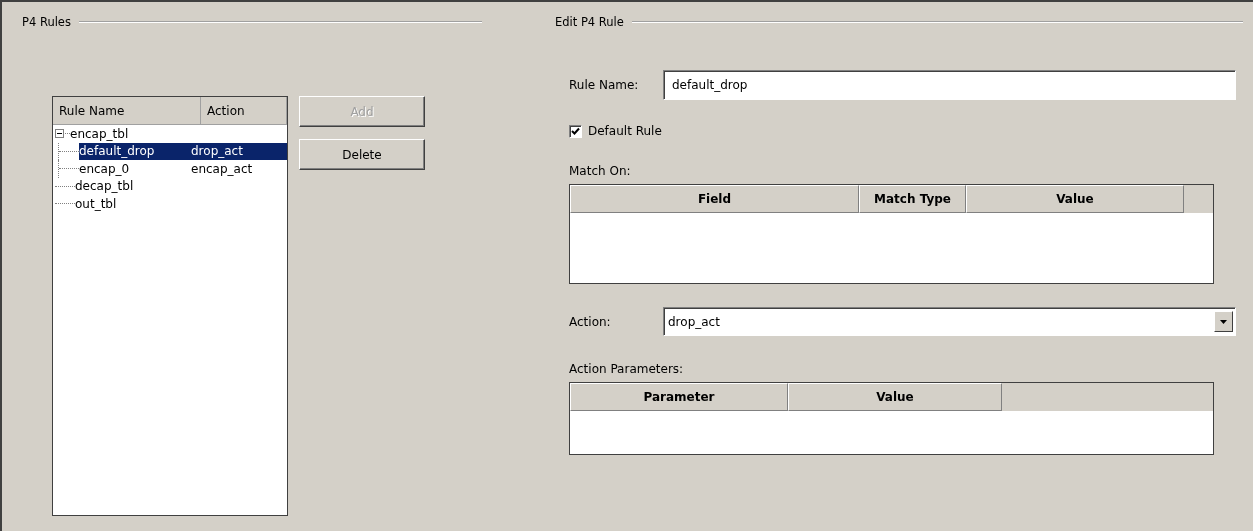  I want to click on tree-item: encap_0 encap_act, so click(183, 169).